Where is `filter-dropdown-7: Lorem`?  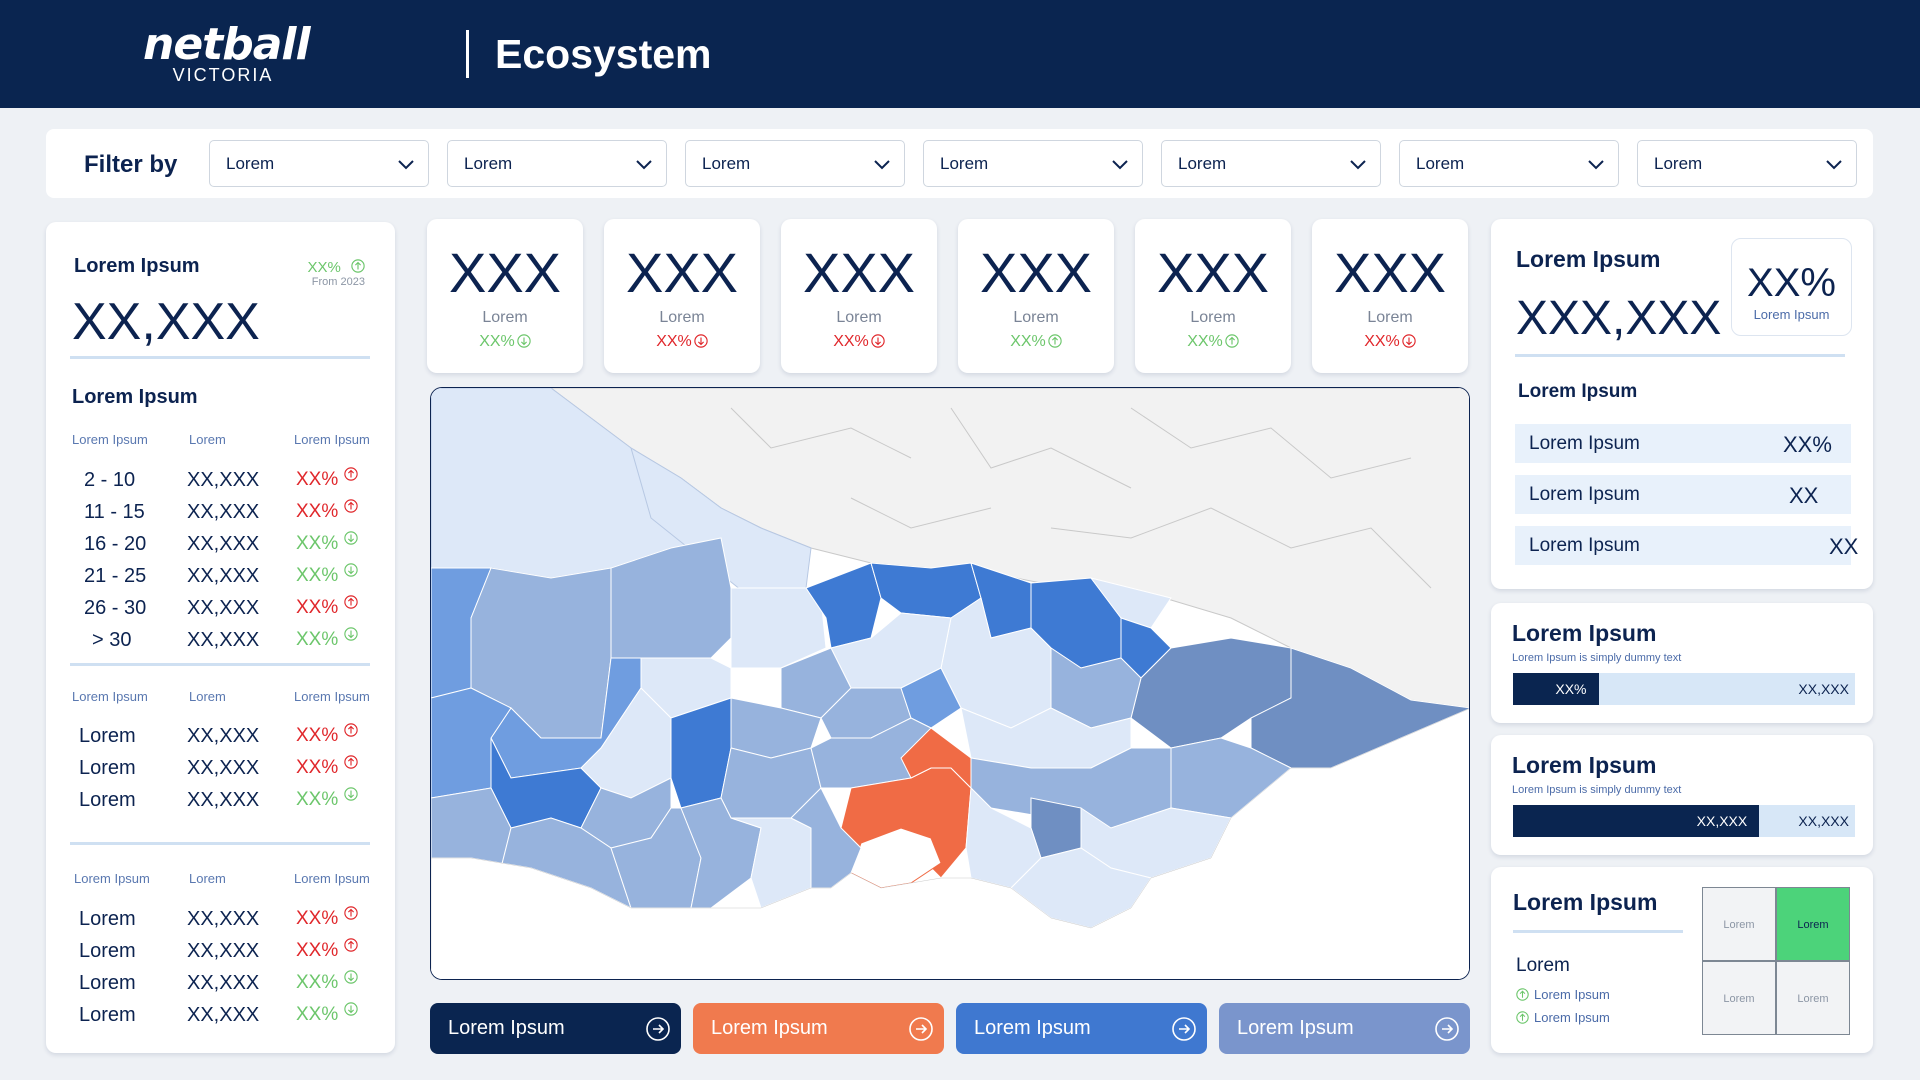 filter-dropdown-7: Lorem is located at coordinates (1747, 163).